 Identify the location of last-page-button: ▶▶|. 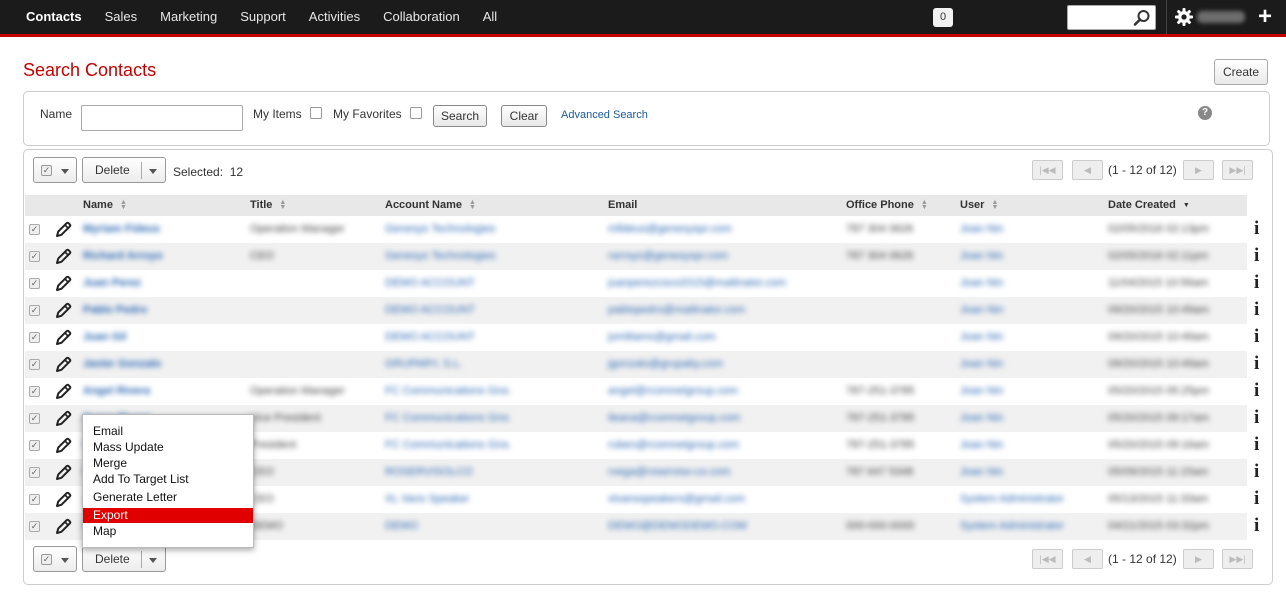
(1237, 170).